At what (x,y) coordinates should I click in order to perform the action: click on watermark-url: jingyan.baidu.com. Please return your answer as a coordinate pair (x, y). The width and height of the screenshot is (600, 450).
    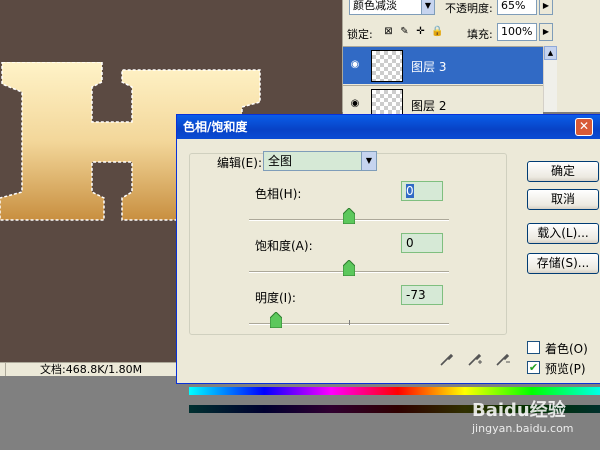
    Looking at the image, I should click on (523, 428).